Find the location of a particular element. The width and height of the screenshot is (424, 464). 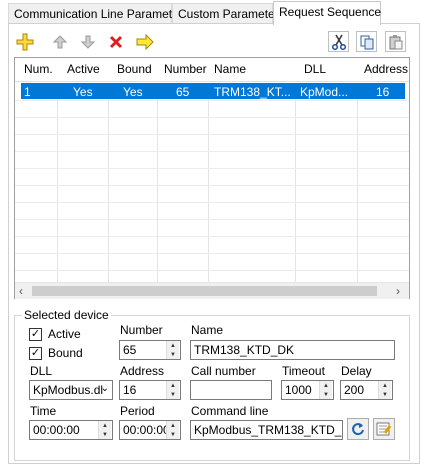

refresh-icon is located at coordinates (358, 429).